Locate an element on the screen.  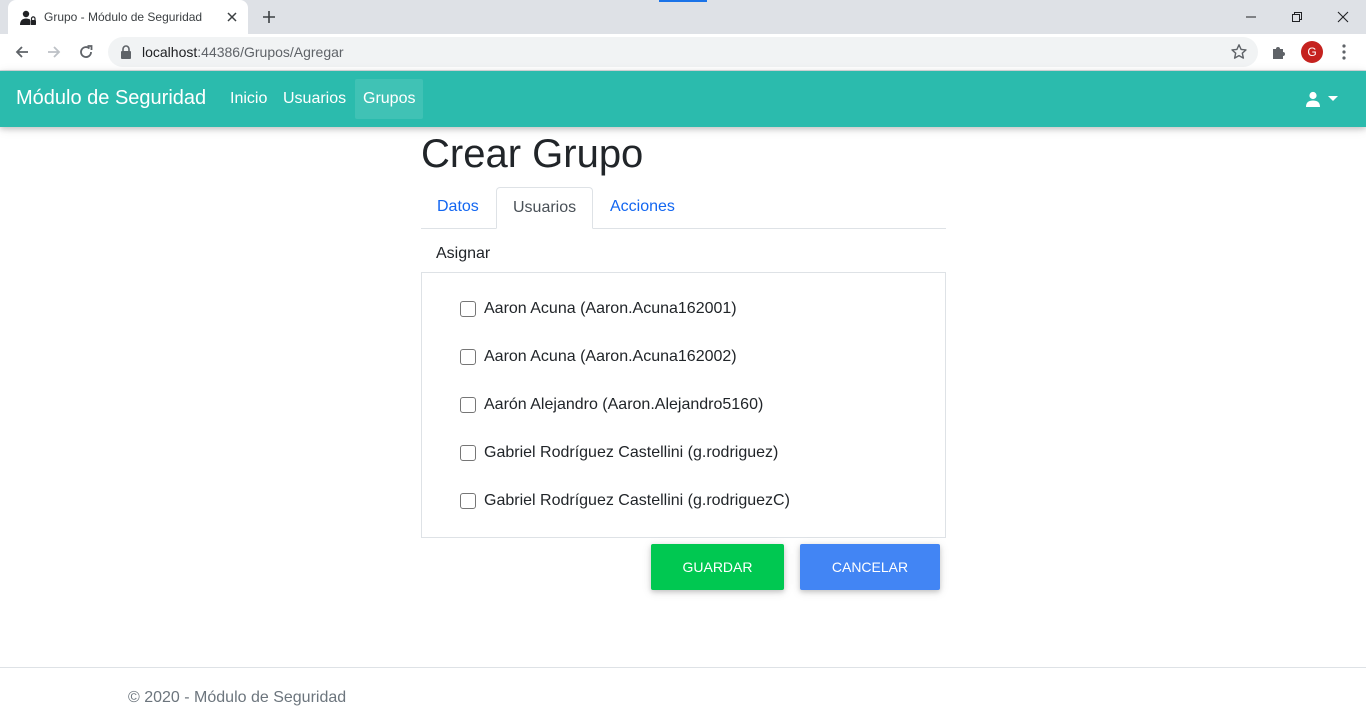
reload-icon is located at coordinates (86, 51).